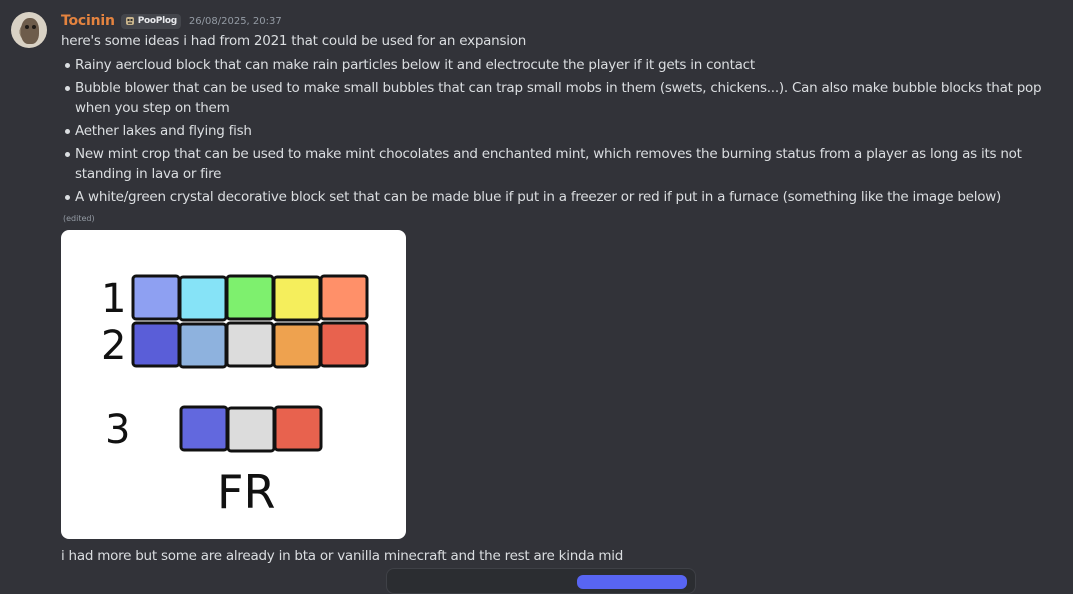 The height and width of the screenshot is (594, 1073). I want to click on guild-tag: PooPlog, so click(150, 21).